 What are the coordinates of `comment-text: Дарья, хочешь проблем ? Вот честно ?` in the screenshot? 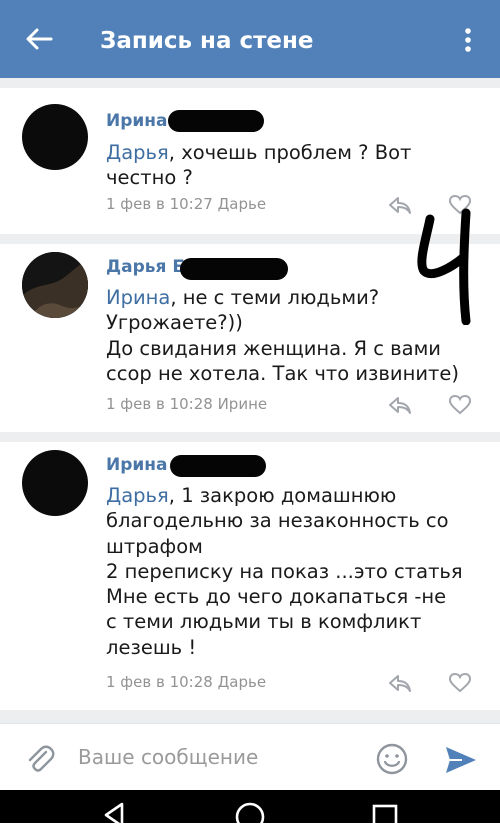 It's located at (259, 165).